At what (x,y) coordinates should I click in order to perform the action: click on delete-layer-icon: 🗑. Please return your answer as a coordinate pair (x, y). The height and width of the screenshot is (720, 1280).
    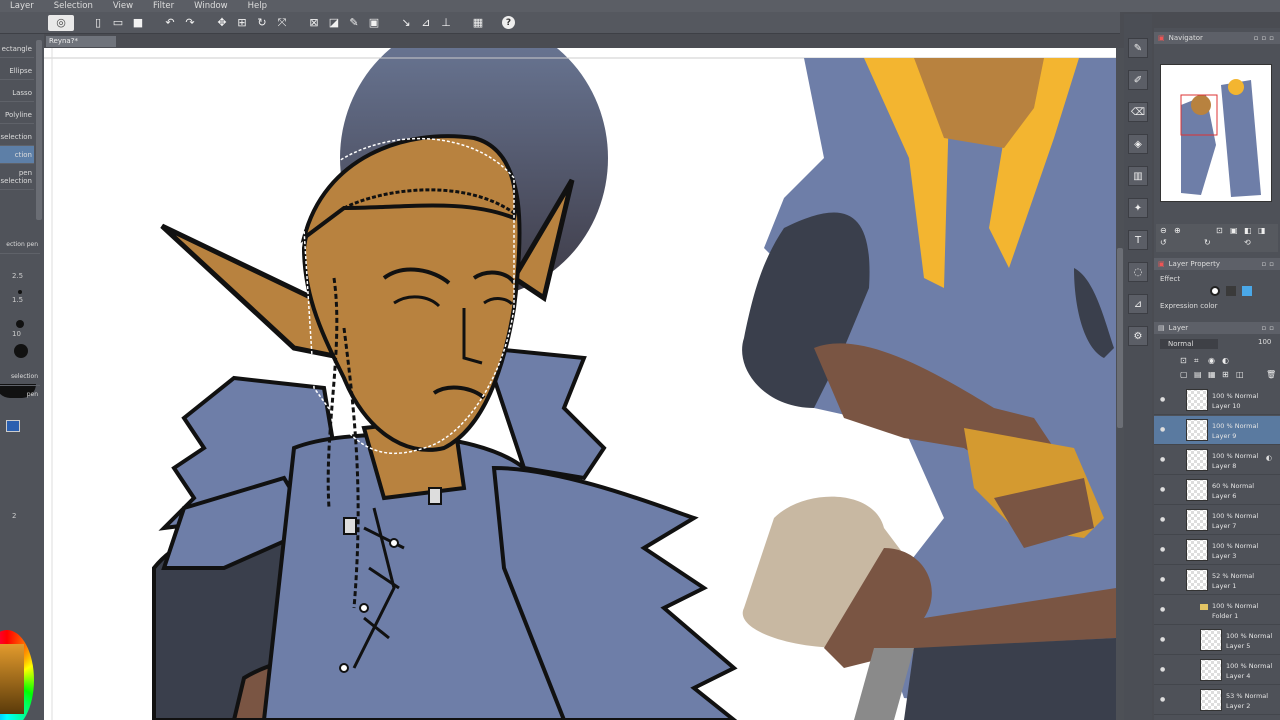
    Looking at the image, I should click on (1271, 375).